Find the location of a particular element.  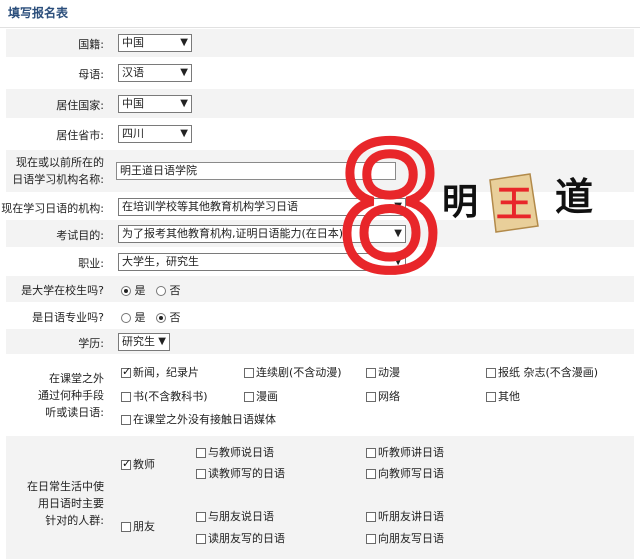

native-language-label: 母语: is located at coordinates (91, 74).